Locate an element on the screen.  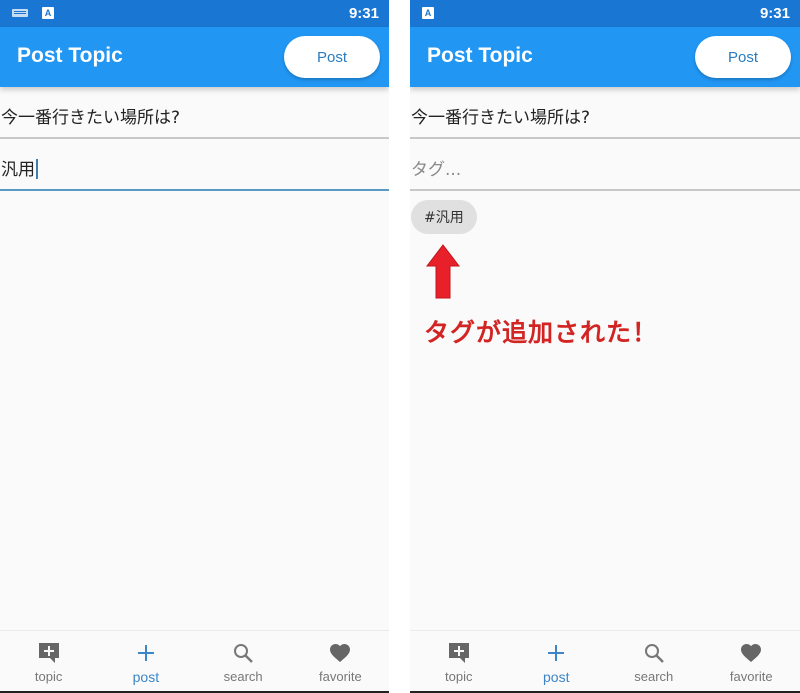
tag-chip-label: #汎用 is located at coordinates (444, 218).